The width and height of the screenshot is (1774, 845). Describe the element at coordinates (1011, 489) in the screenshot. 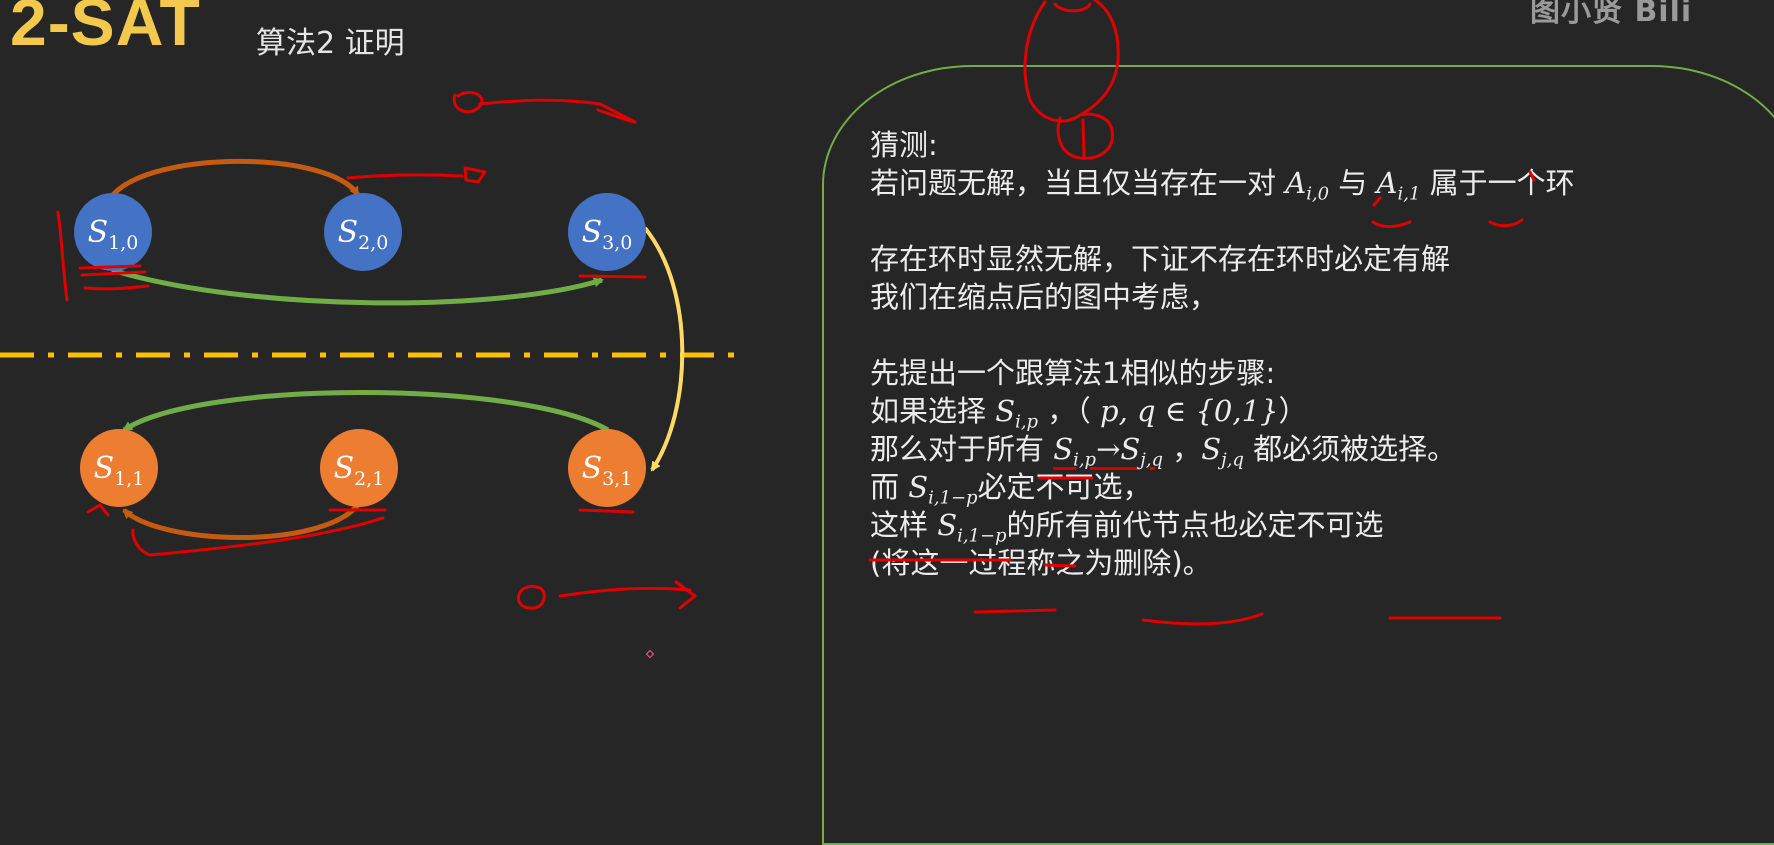

I see `text-line-not-selectable: 而 Si,1−p必定不可选，` at that location.